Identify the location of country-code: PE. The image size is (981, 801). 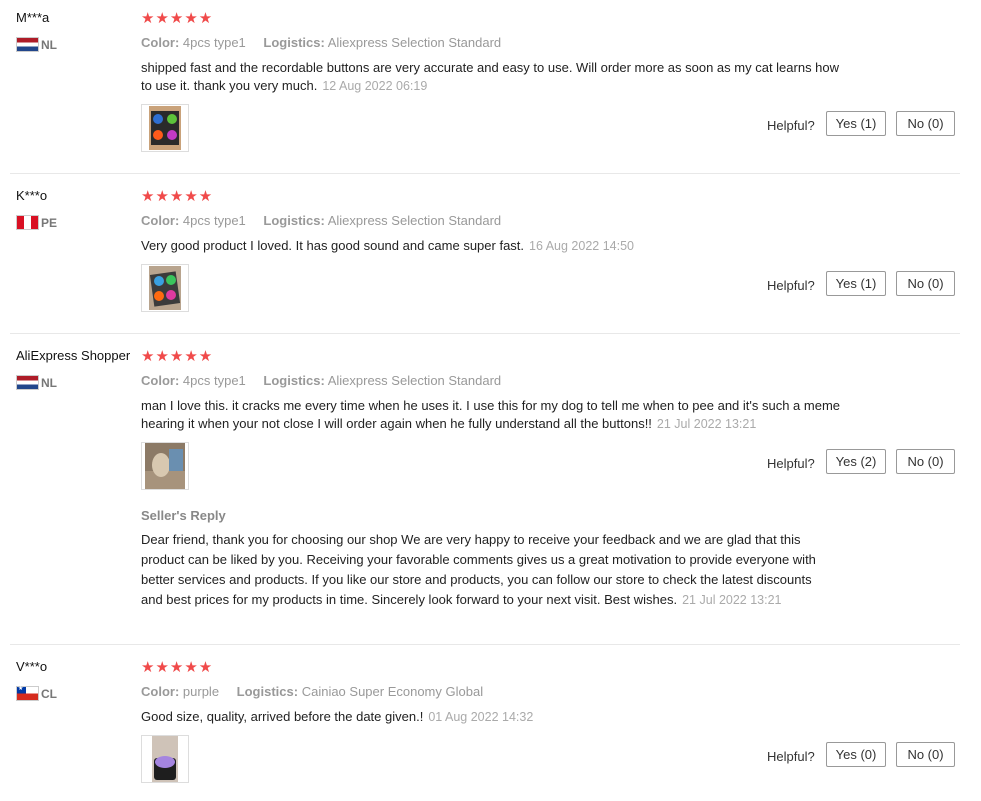
(49, 222).